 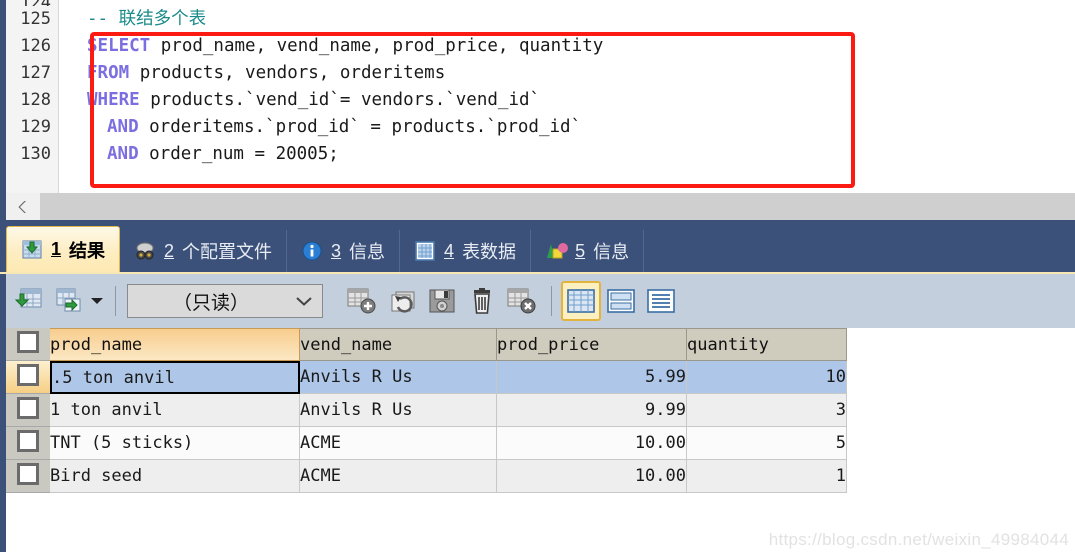 I want to click on select-all-cell, so click(x=28, y=344).